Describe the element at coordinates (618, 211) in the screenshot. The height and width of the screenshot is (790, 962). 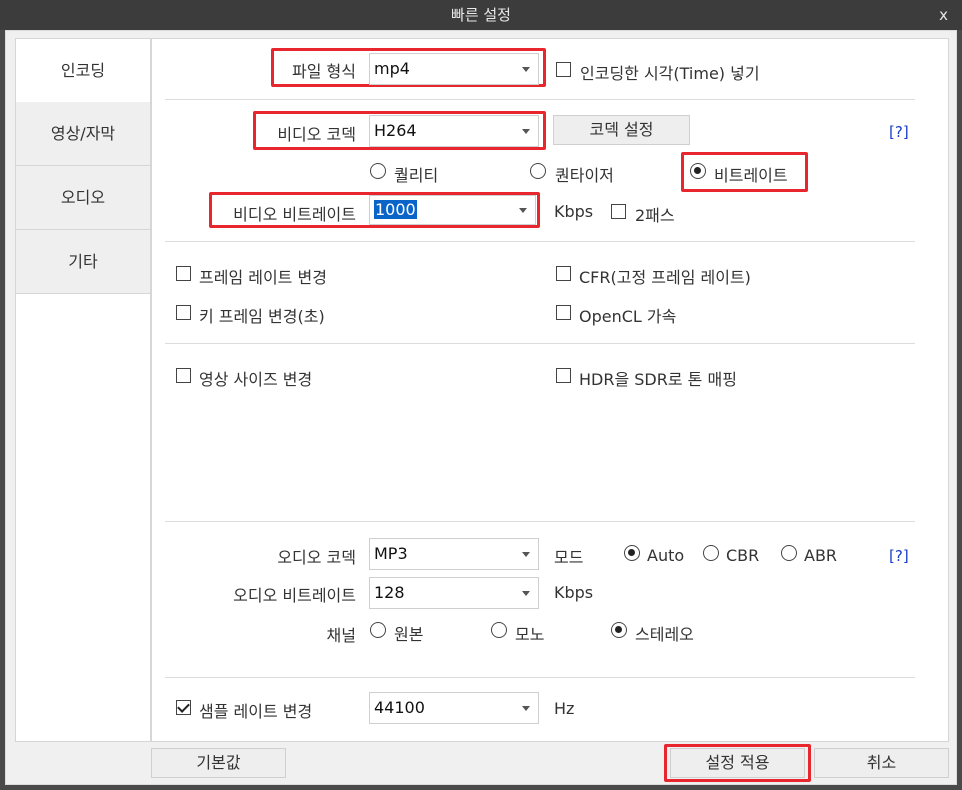
I see `two-pass-checkbox` at that location.